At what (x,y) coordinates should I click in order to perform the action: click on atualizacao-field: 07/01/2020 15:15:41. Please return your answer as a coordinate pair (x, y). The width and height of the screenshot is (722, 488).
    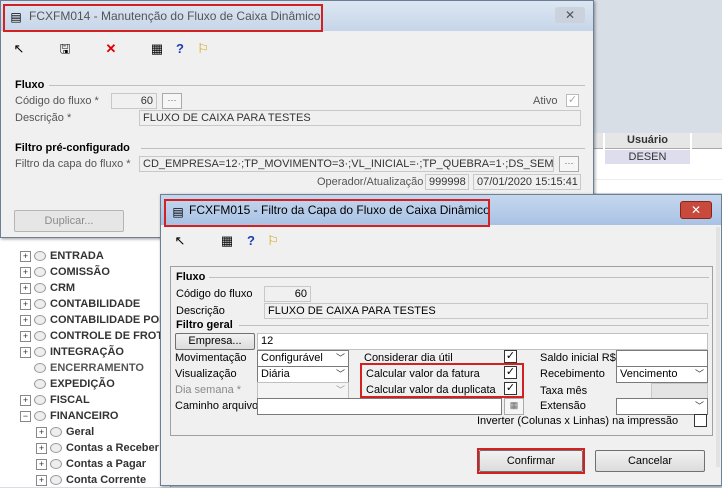
    Looking at the image, I should click on (527, 182).